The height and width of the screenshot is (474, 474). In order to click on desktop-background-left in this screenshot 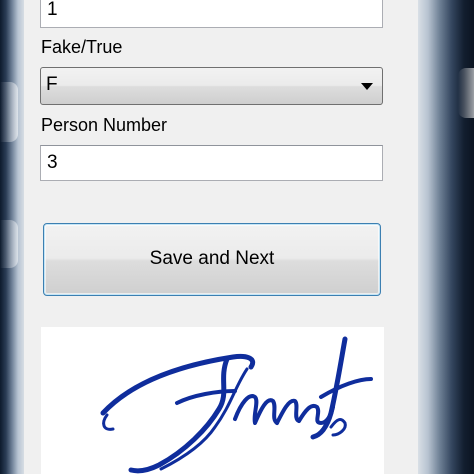, I will do `click(12, 237)`.